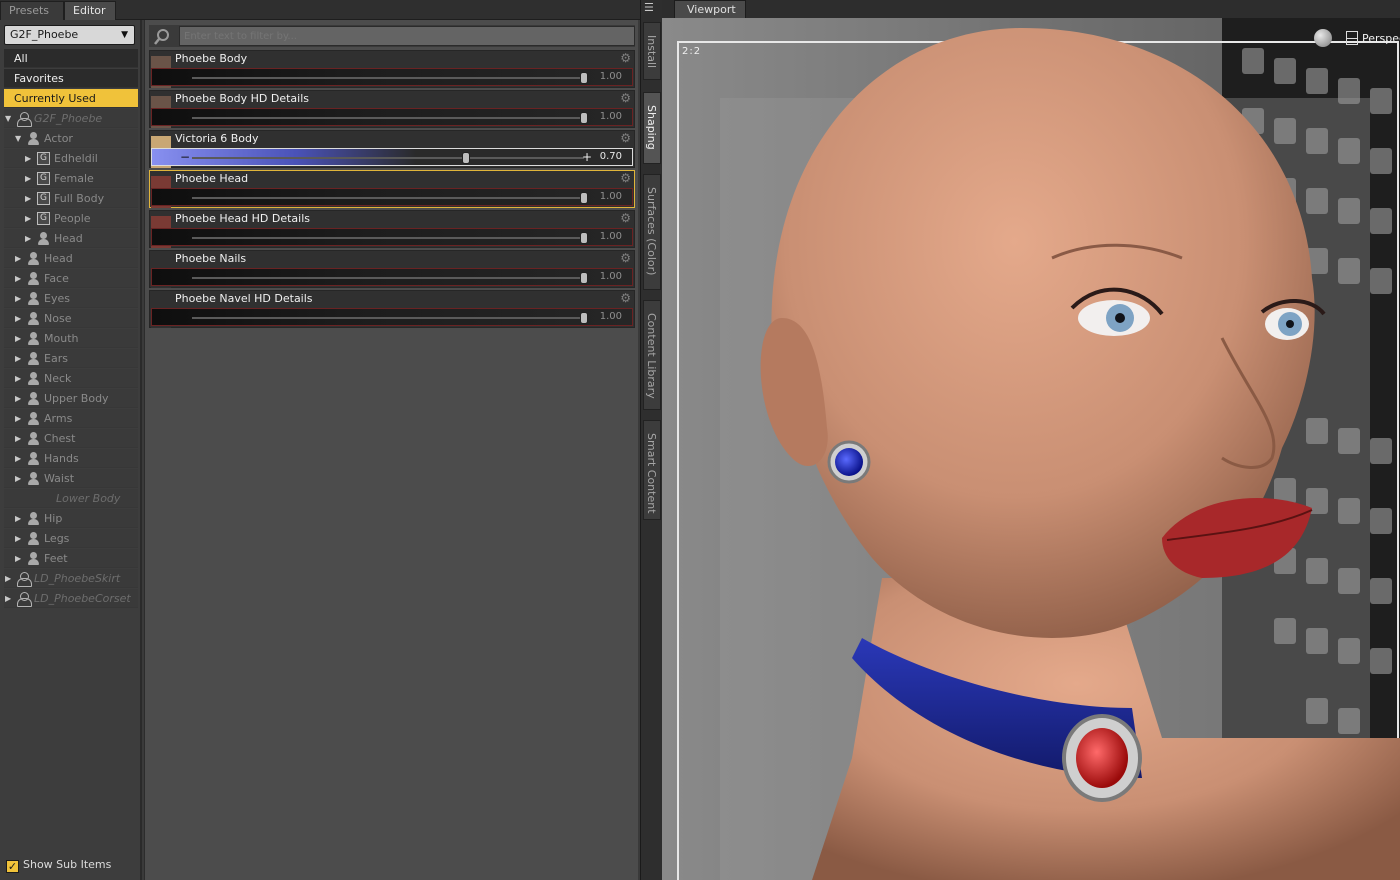 The height and width of the screenshot is (880, 1400). What do you see at coordinates (392, 157) in the screenshot?
I see `slider-track: − +0.70` at bounding box center [392, 157].